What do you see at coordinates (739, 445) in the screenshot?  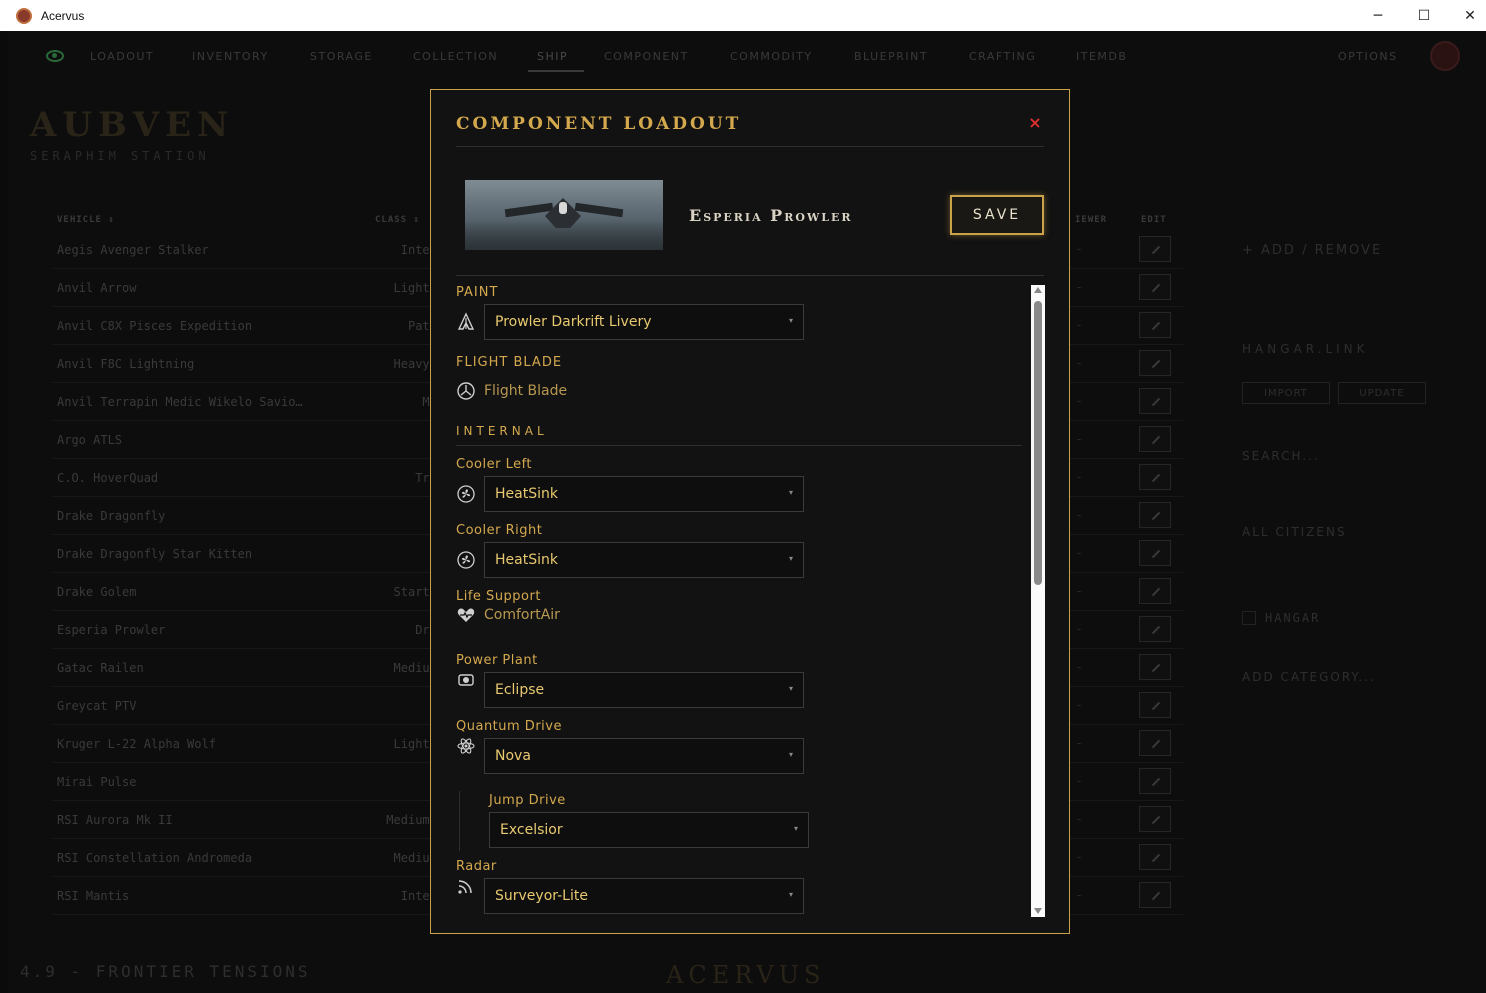 I see `internal-divider` at bounding box center [739, 445].